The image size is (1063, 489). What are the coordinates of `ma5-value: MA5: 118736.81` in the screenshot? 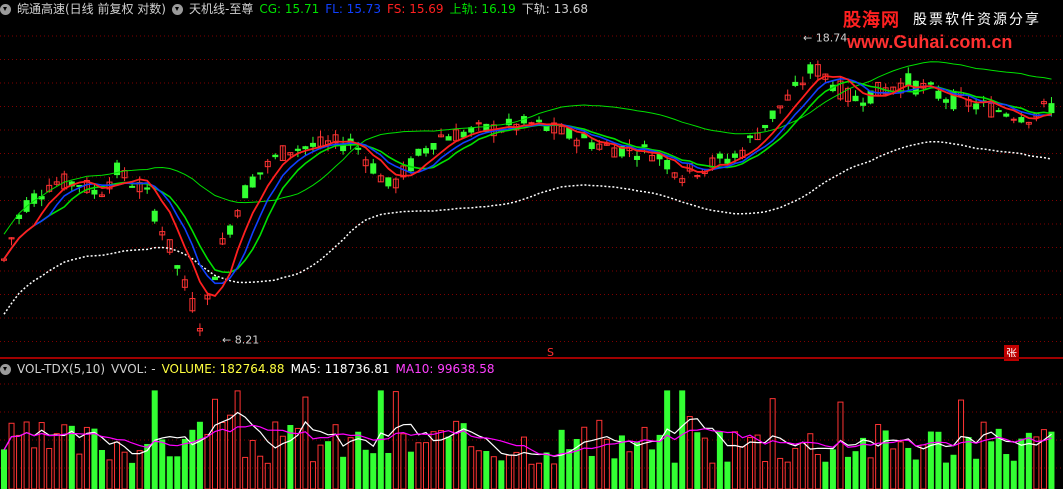 It's located at (340, 369).